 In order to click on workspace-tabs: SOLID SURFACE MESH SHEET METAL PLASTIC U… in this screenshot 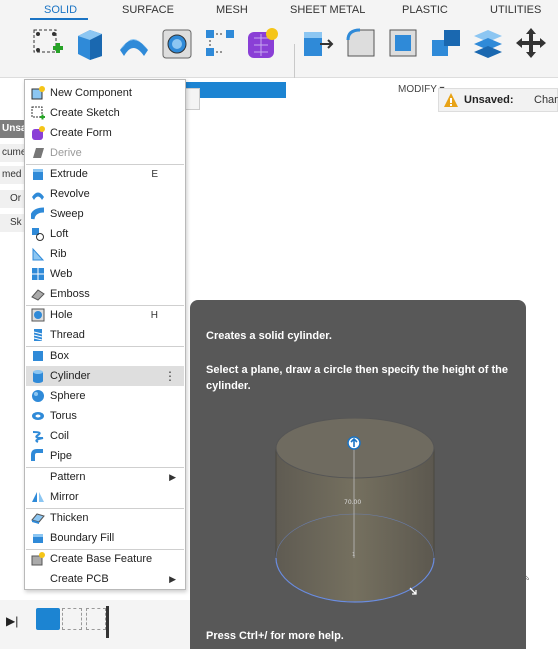, I will do `click(279, 10)`.